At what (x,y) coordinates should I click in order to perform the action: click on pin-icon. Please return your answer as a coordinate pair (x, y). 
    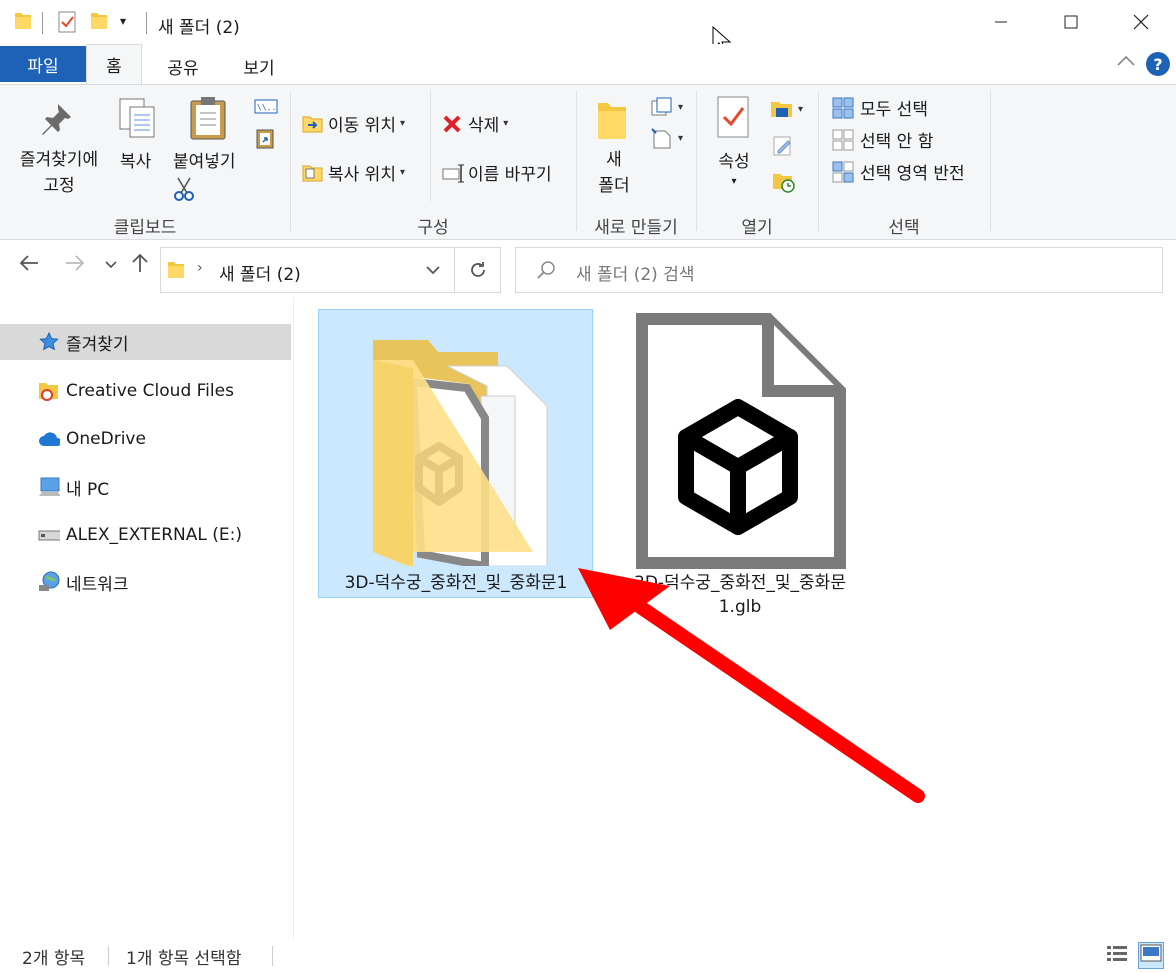
    Looking at the image, I should click on (56, 121).